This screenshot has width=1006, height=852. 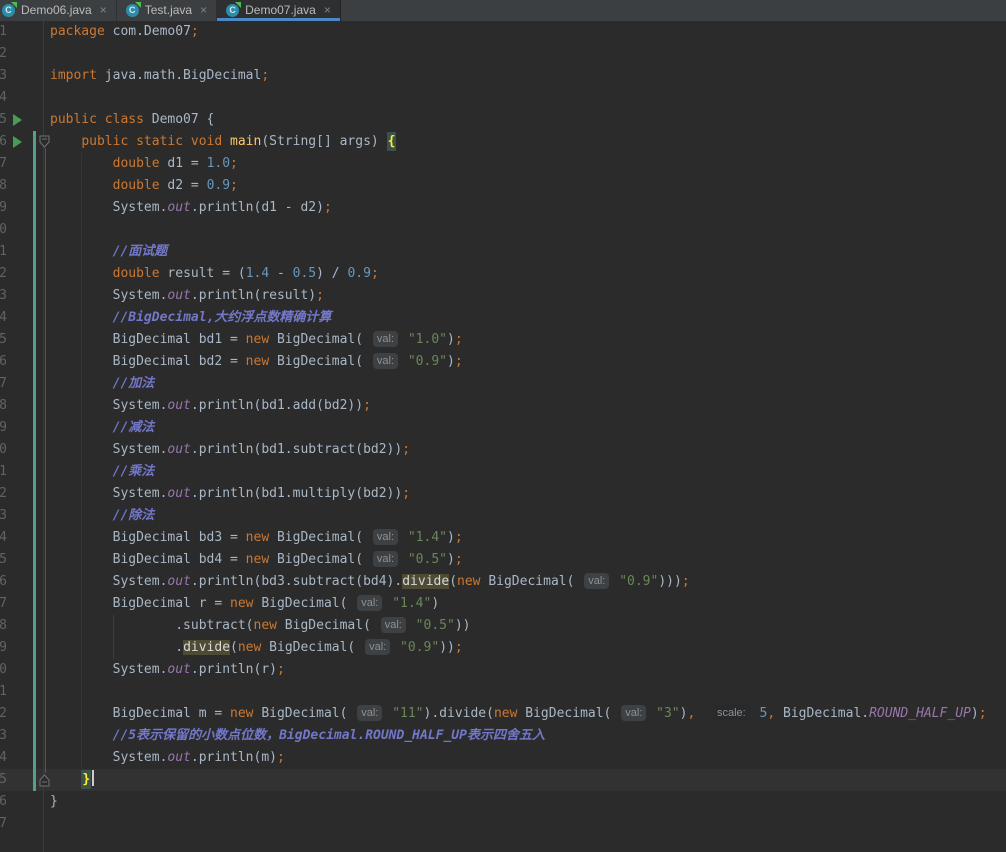 I want to click on code-token: )), so click(x=447, y=647).